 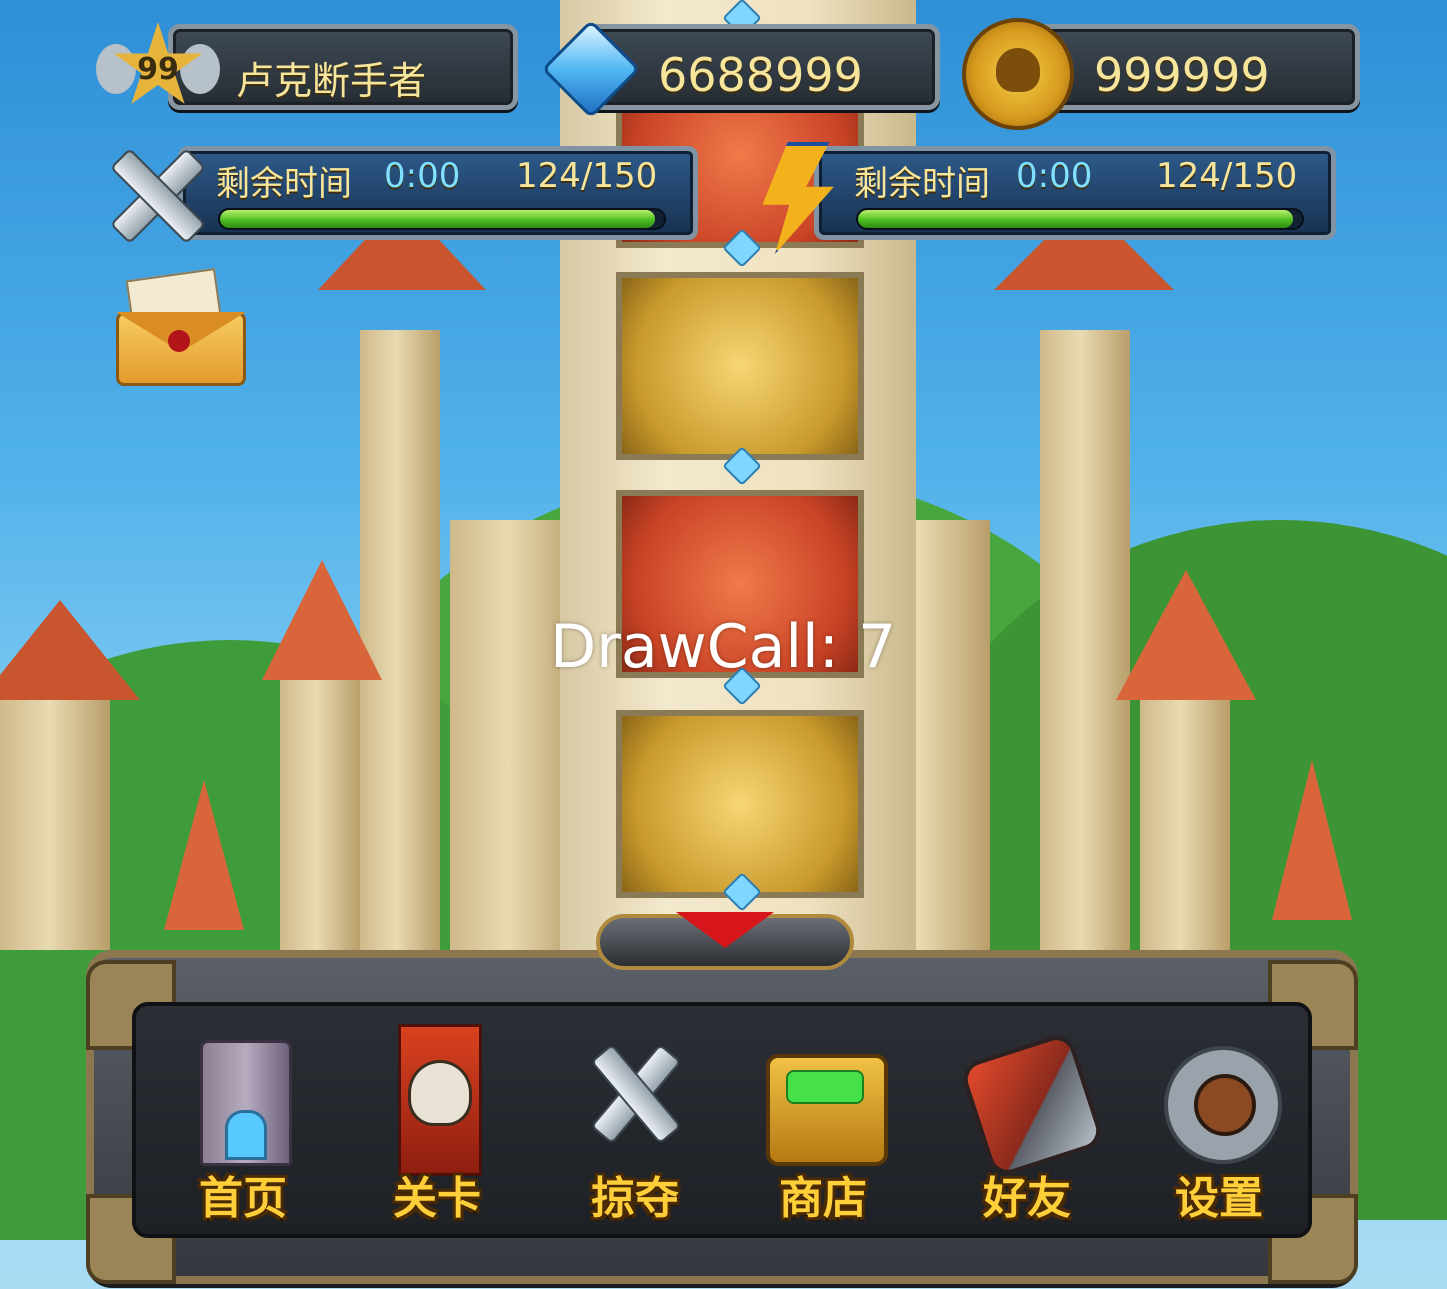 I want to click on menu-label: 商店, so click(x=823, y=1198).